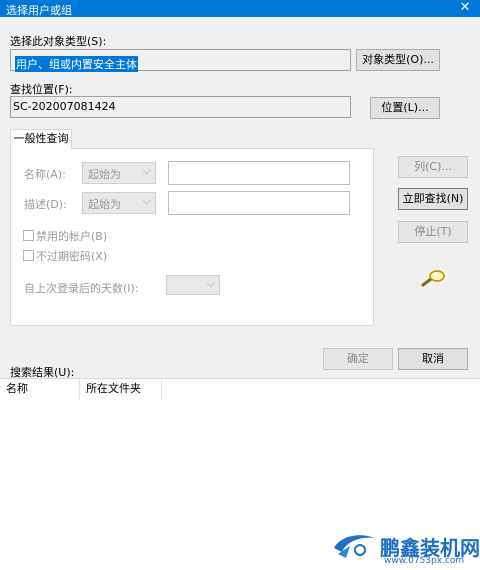  What do you see at coordinates (45, 174) in the screenshot?
I see `name-label: 名称(A):` at bounding box center [45, 174].